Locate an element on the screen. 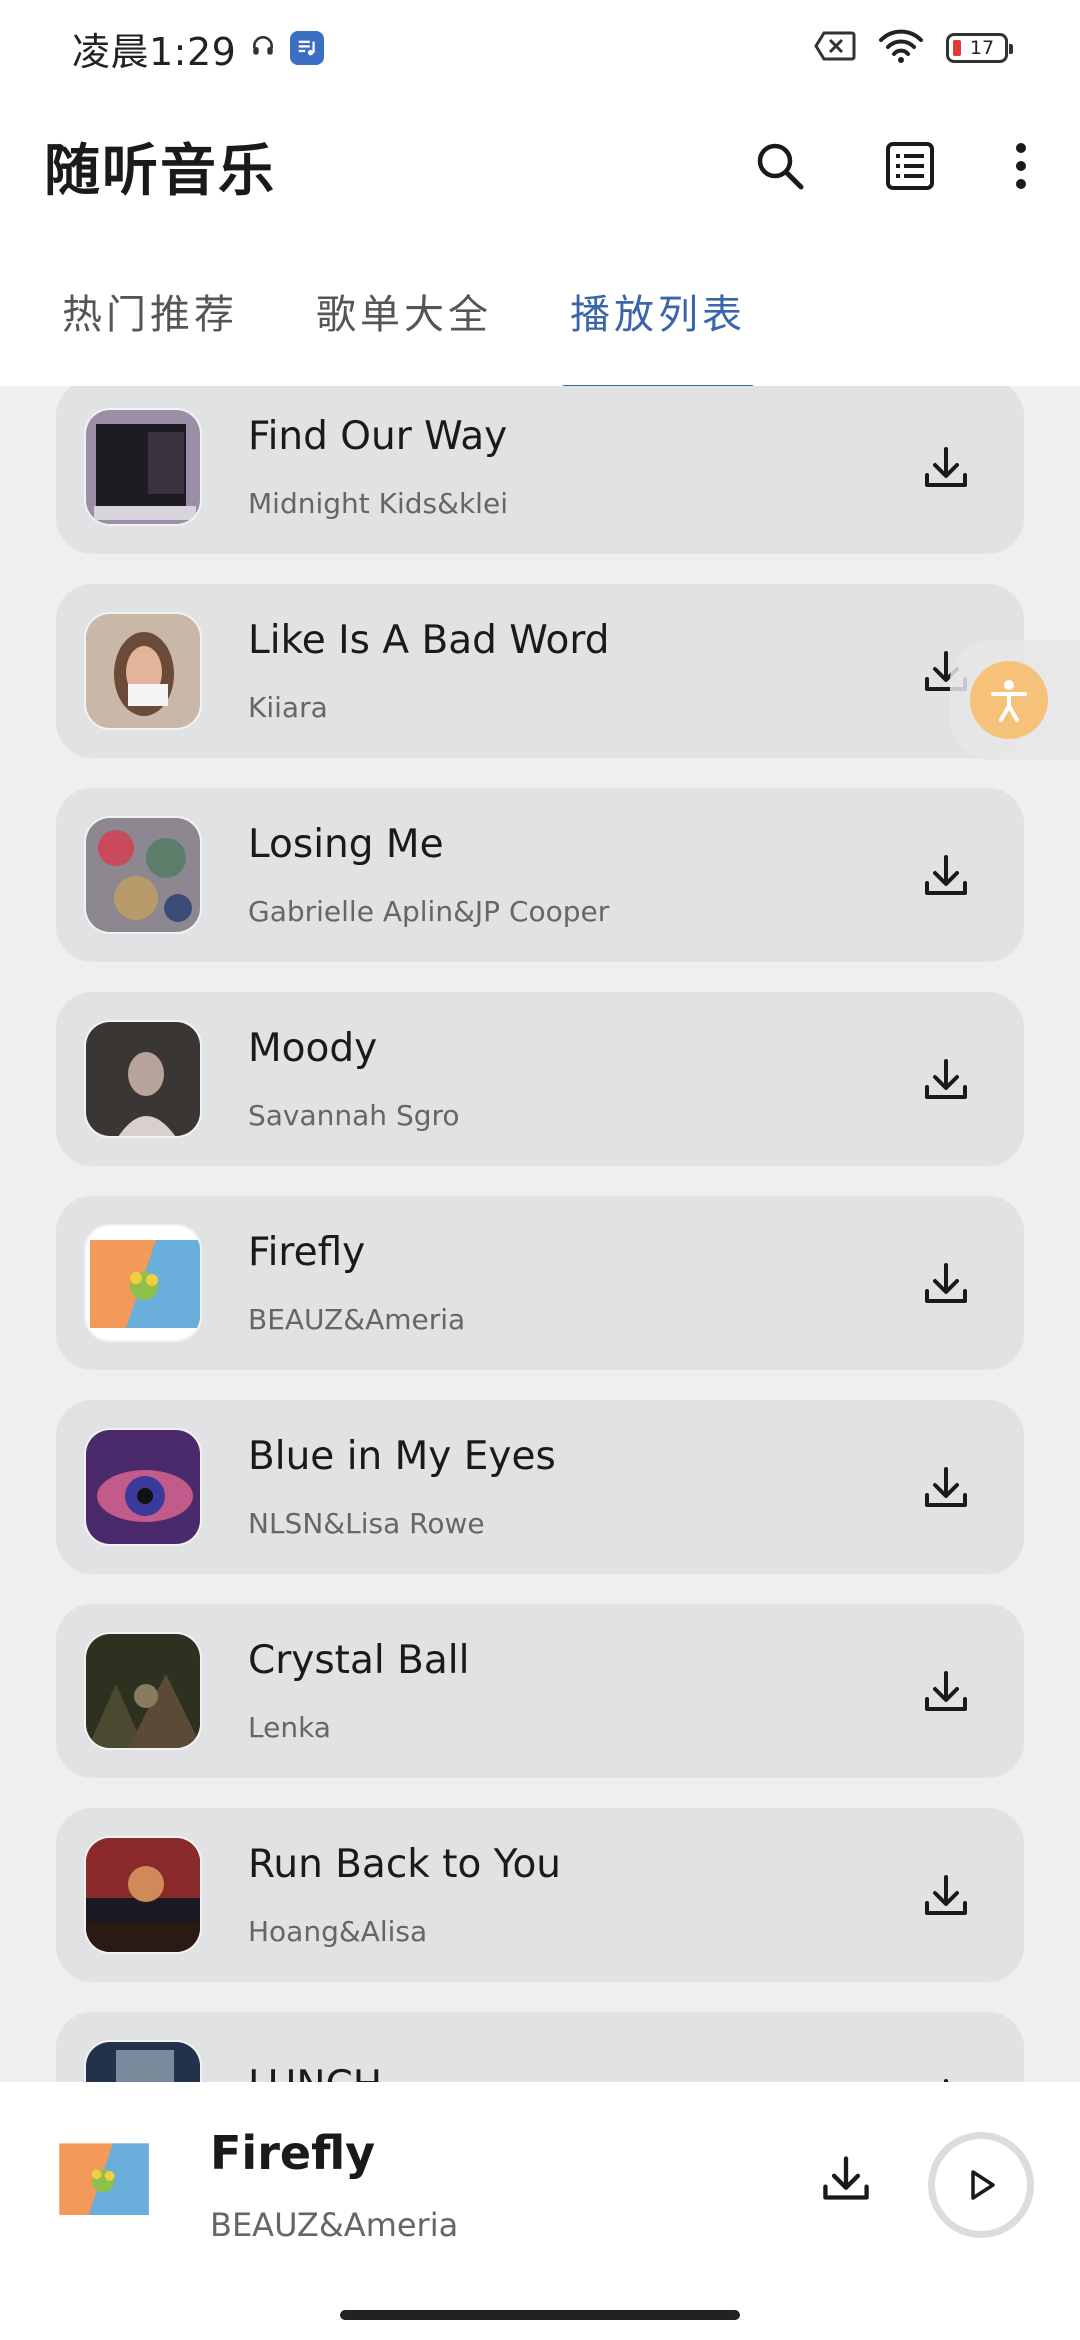  song-title: LUNCH is located at coordinates (582, 2072).